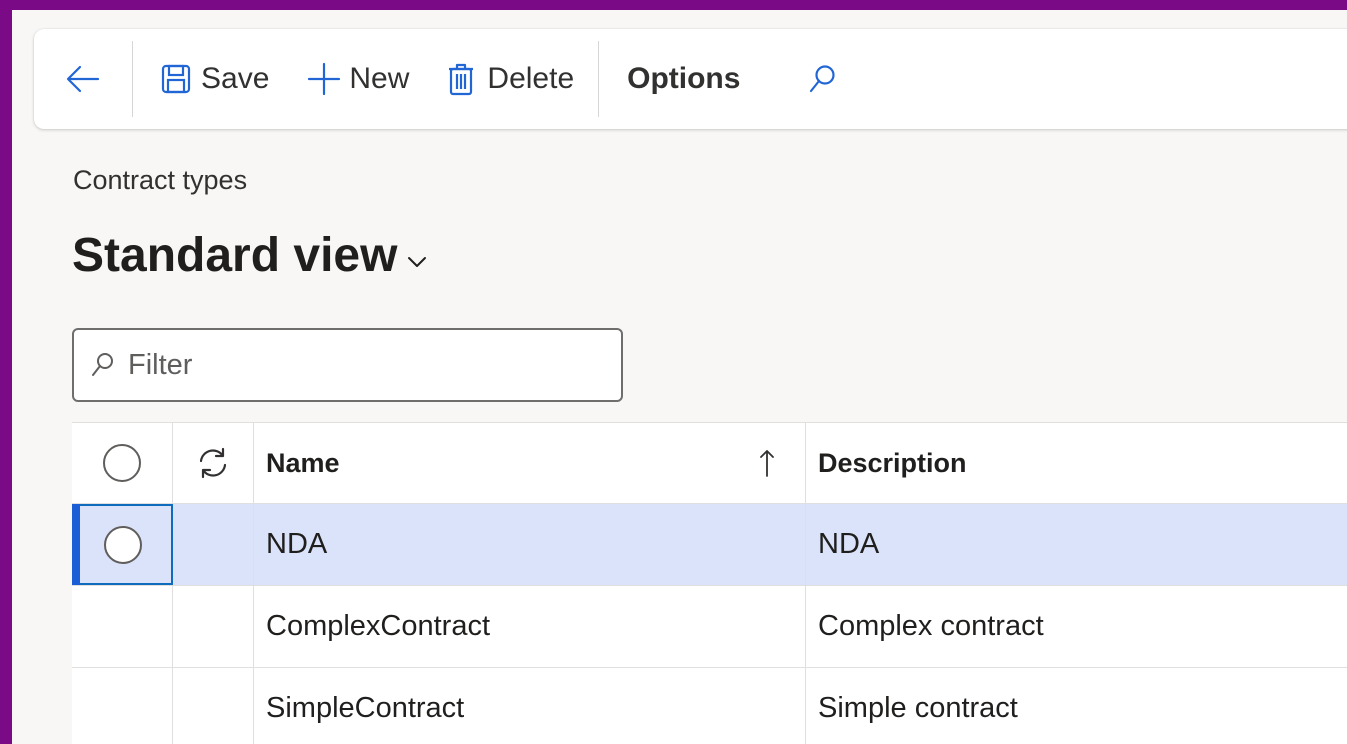  Describe the element at coordinates (176, 79) in the screenshot. I see `save-icon` at that location.